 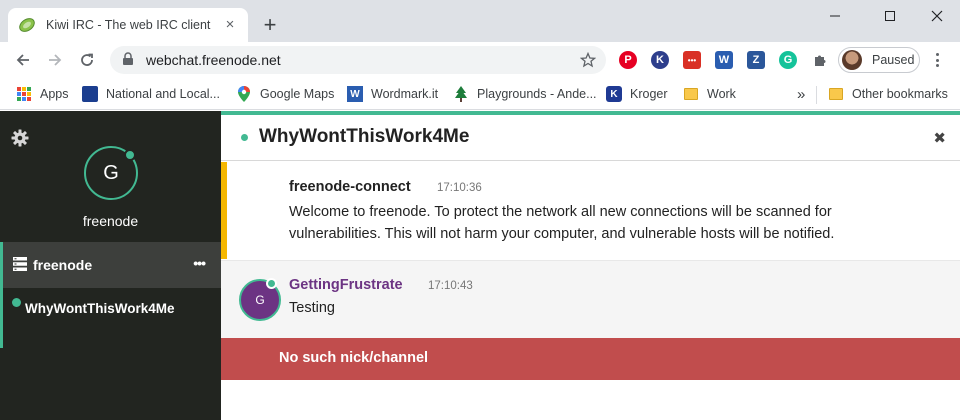 What do you see at coordinates (90, 94) in the screenshot?
I see `weather-channel-icon` at bounding box center [90, 94].